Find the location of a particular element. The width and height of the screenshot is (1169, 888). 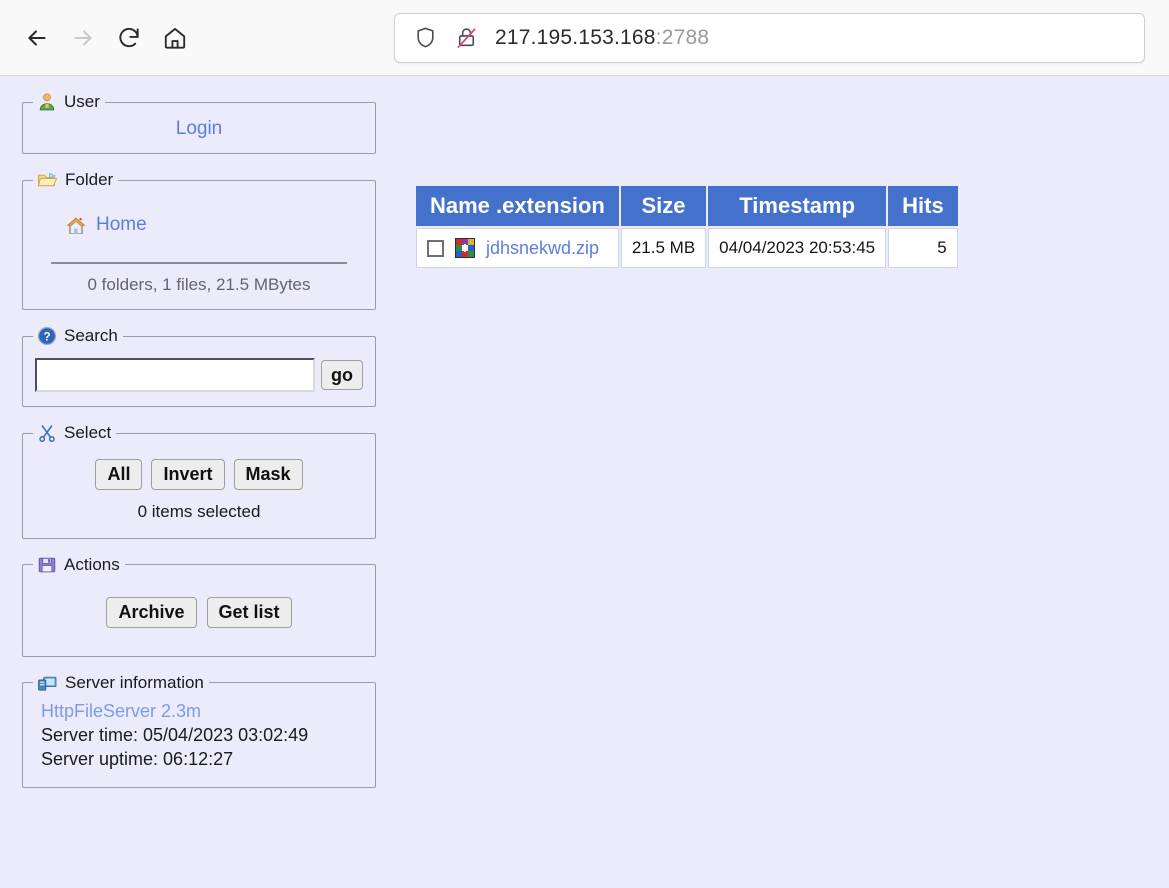

folder-panel-legend: Folder is located at coordinates (75, 180).